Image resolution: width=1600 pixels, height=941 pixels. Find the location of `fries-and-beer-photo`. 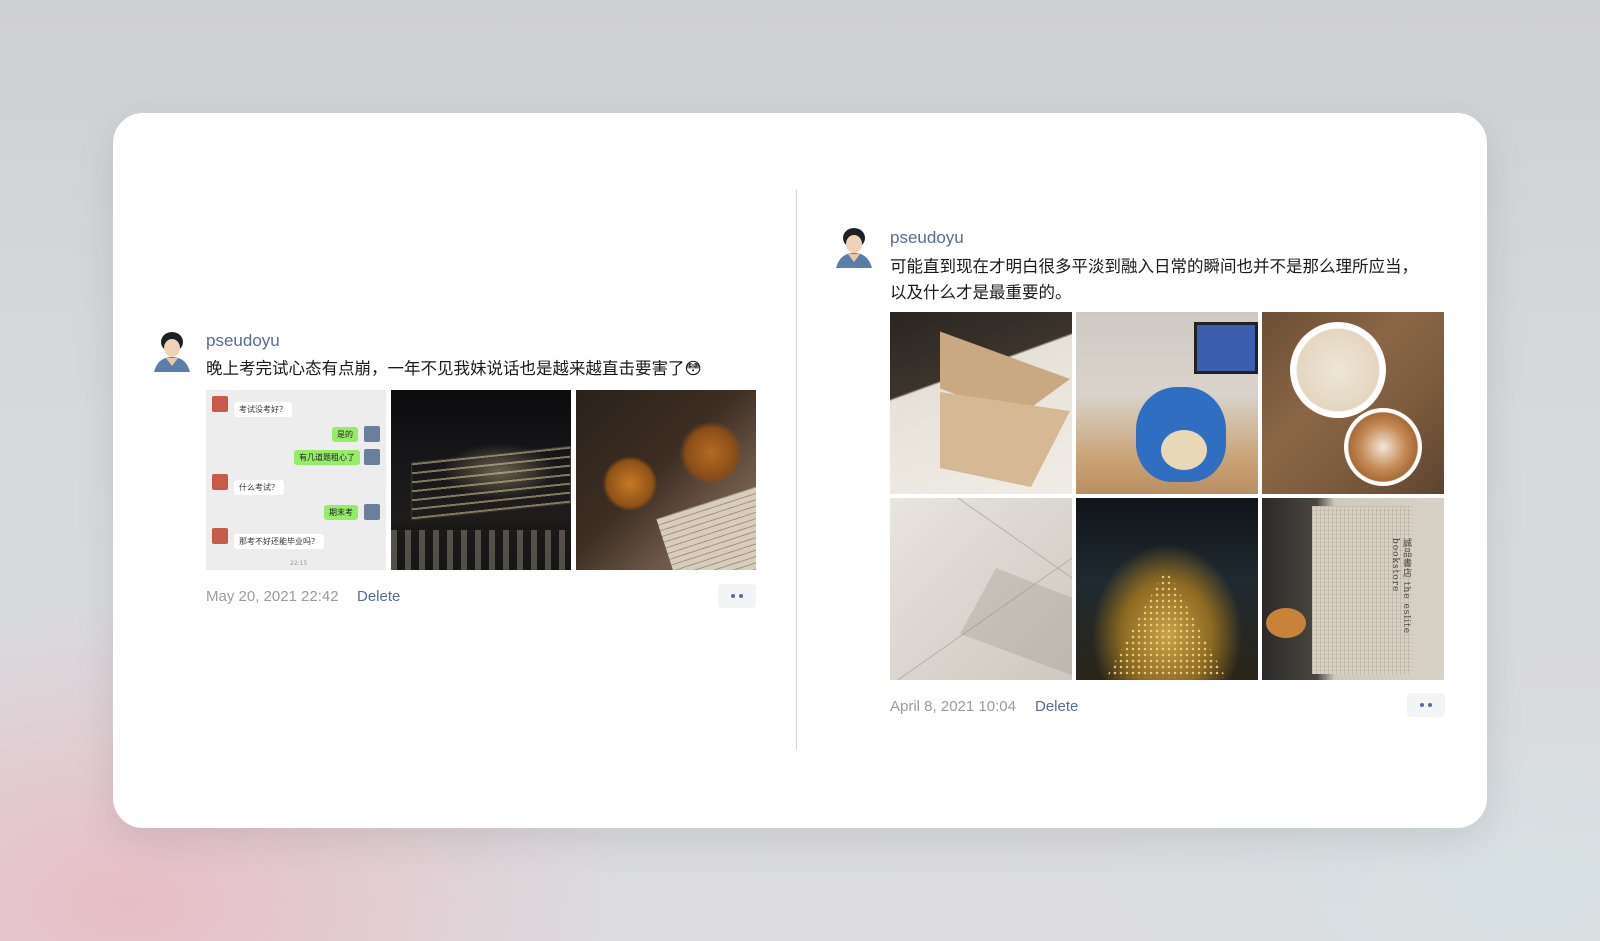

fries-and-beer-photo is located at coordinates (666, 480).